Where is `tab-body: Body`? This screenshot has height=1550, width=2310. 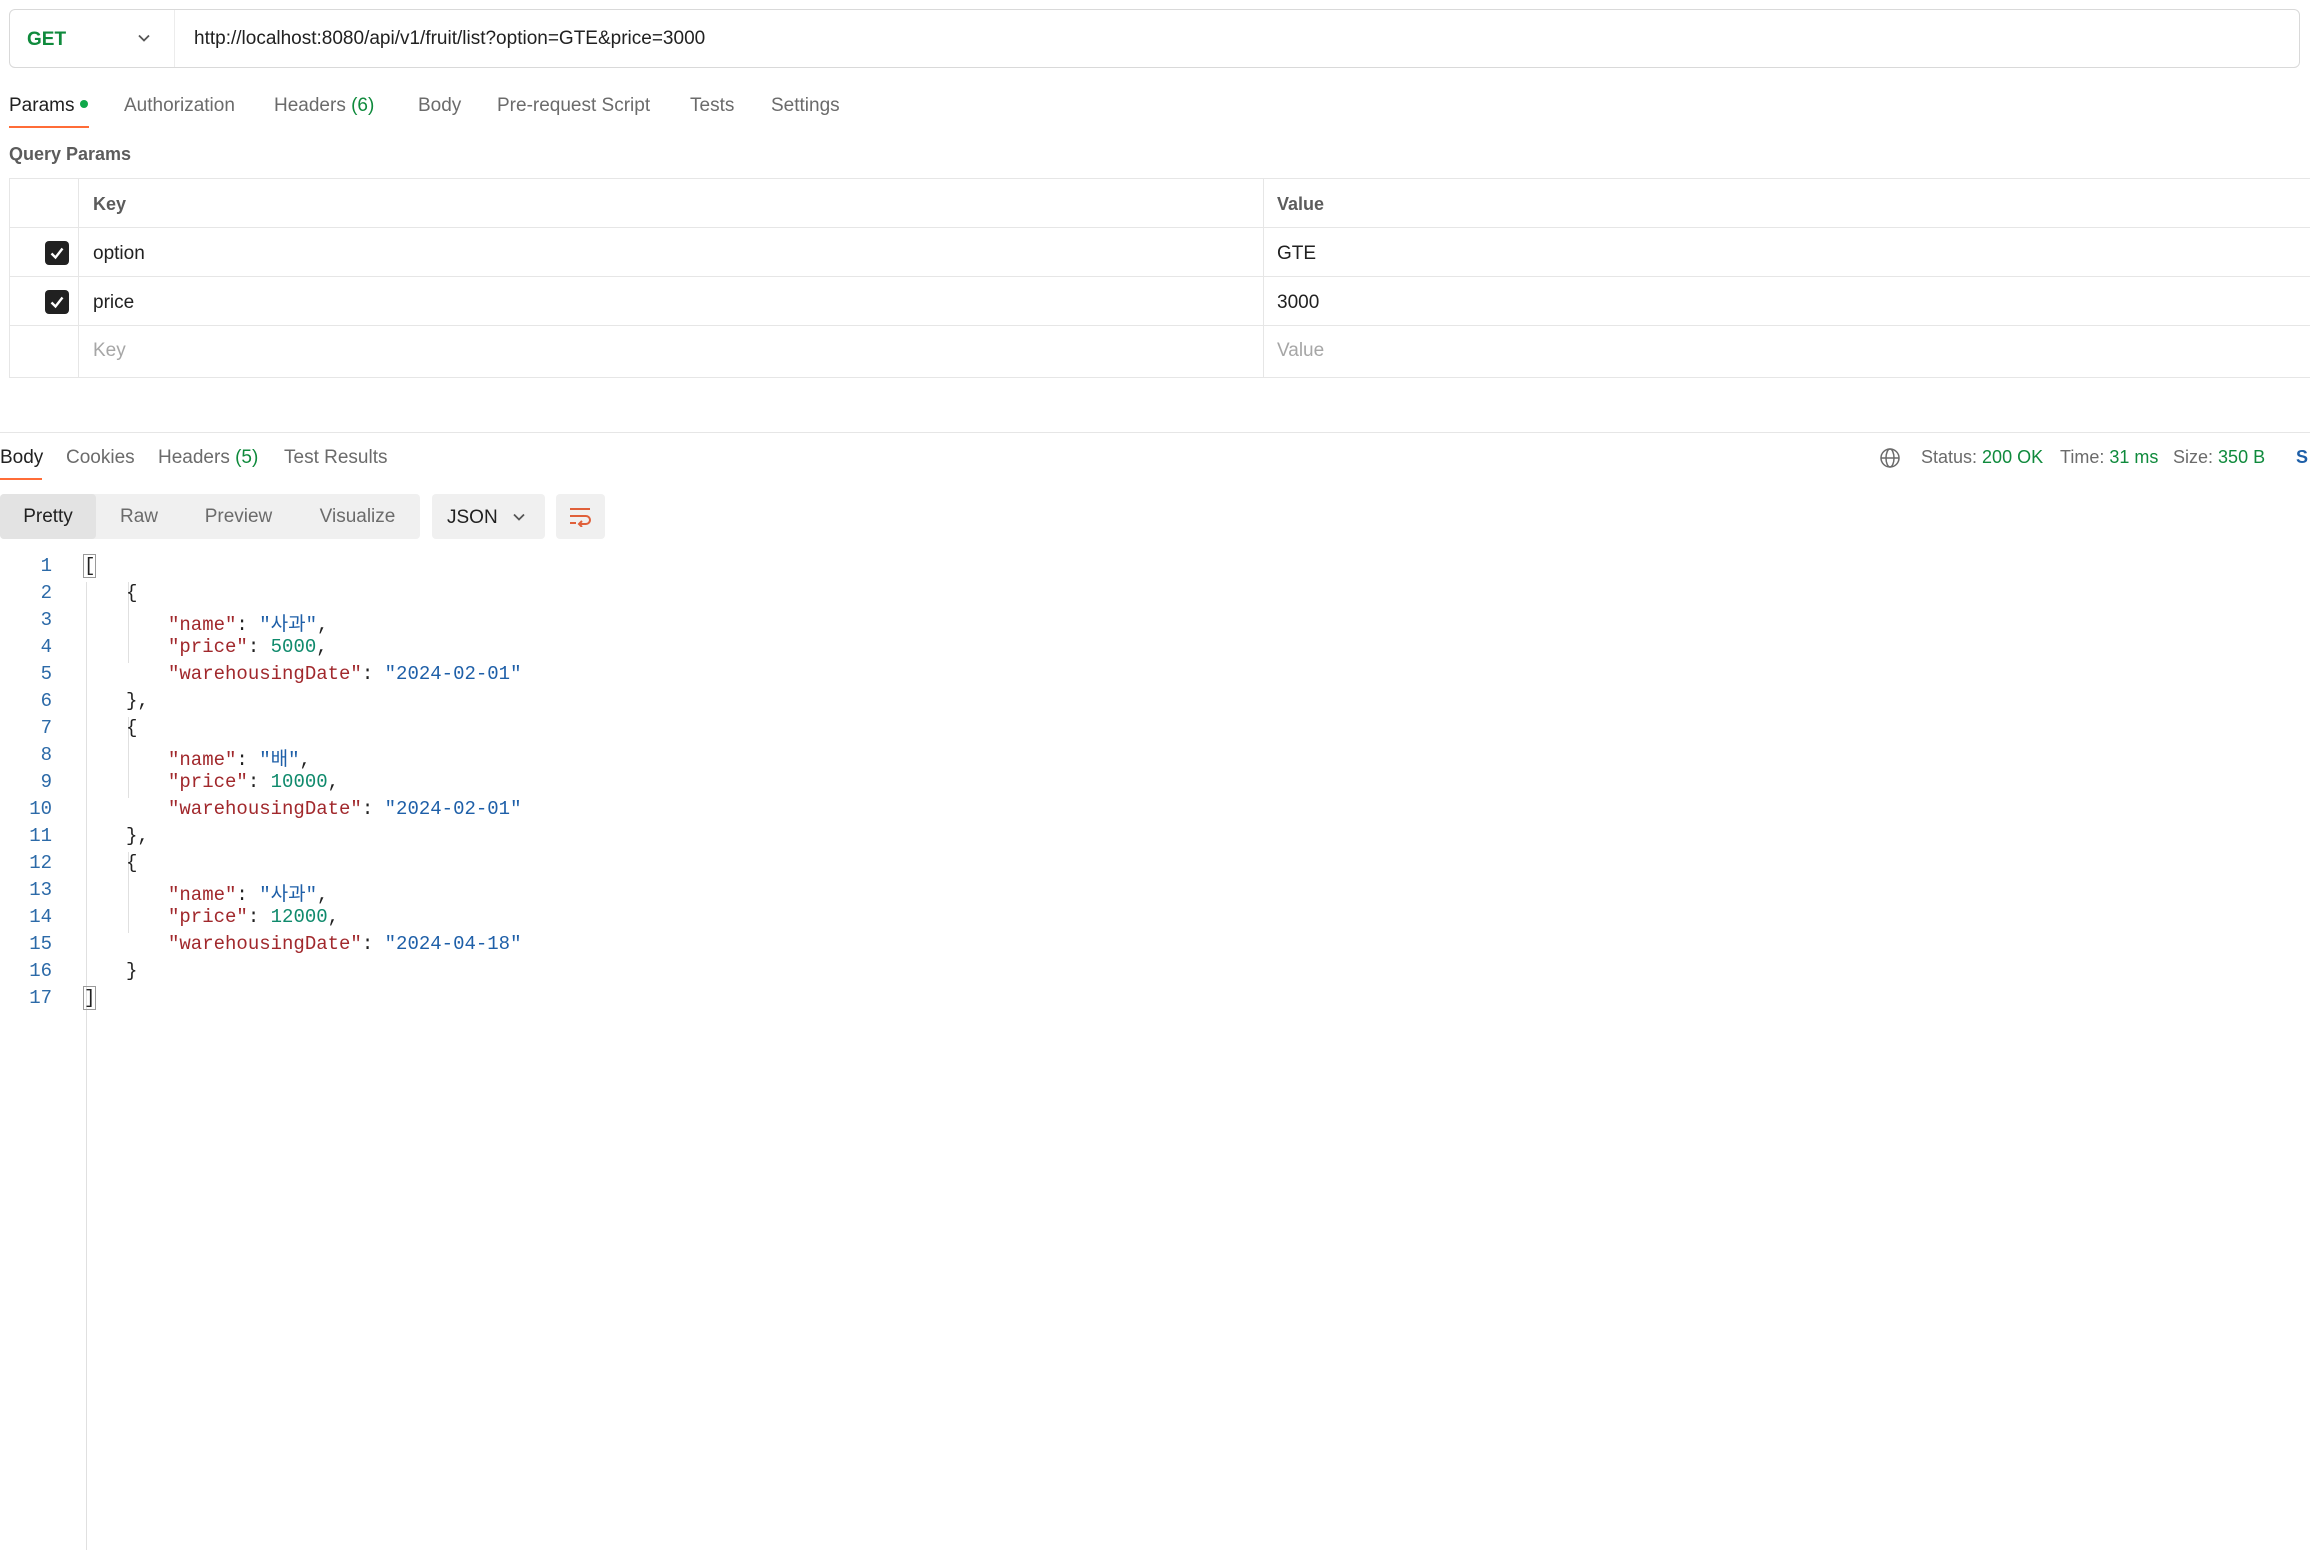
tab-body: Body is located at coordinates (439, 106).